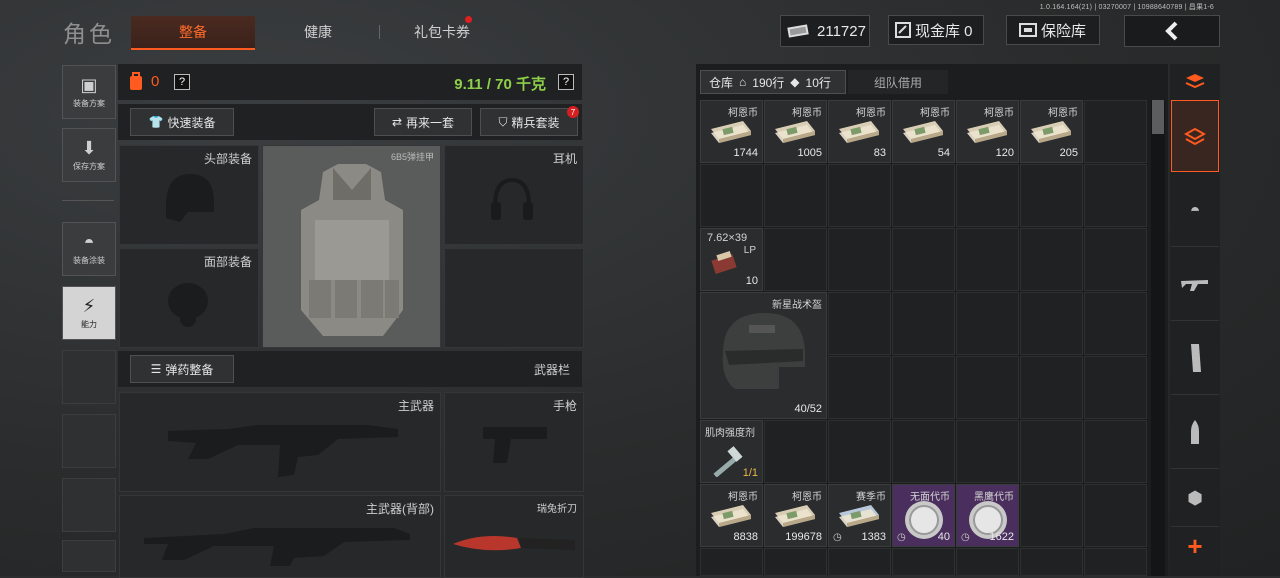 This screenshot has width=1280, height=578. Describe the element at coordinates (1195, 358) in the screenshot. I see `category-magazine-tab` at that location.